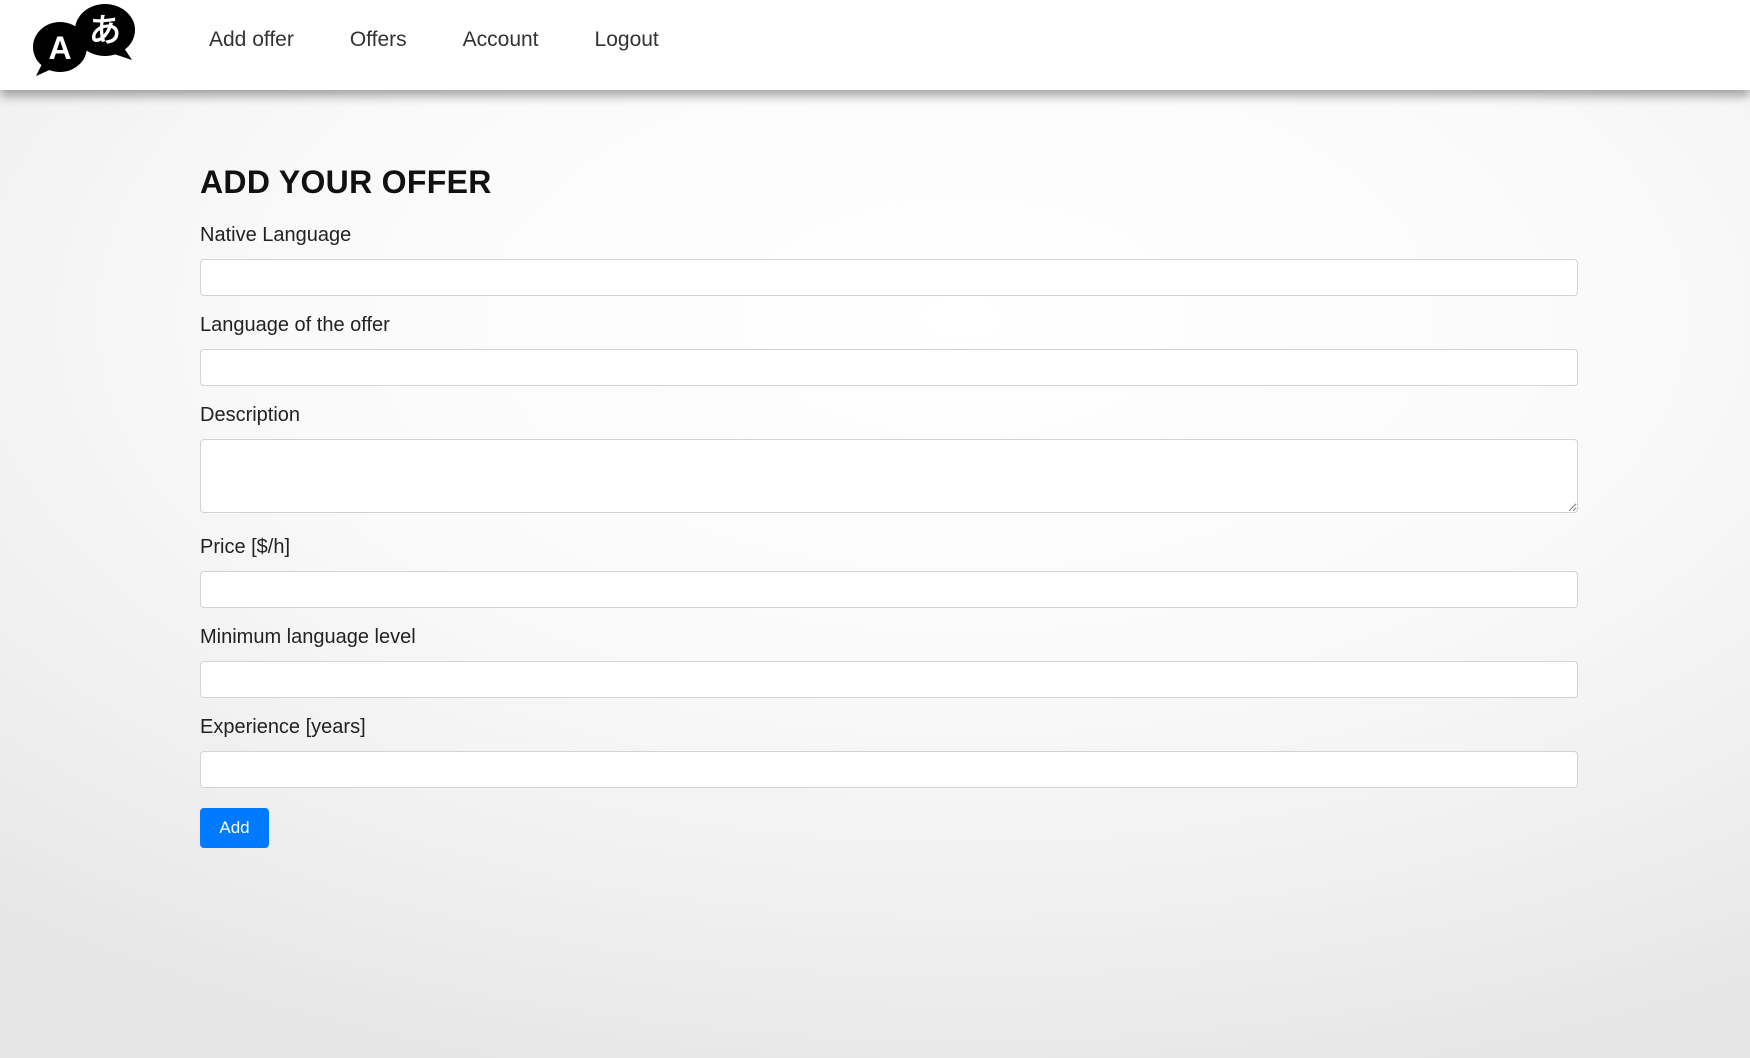 This screenshot has width=1750, height=1058. What do you see at coordinates (346, 182) in the screenshot?
I see `page-title: ADD YOUR OFFER` at bounding box center [346, 182].